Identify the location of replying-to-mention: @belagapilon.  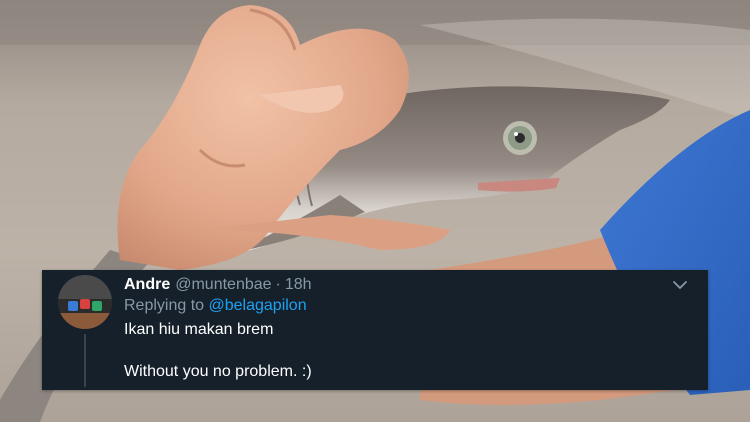
(258, 305).